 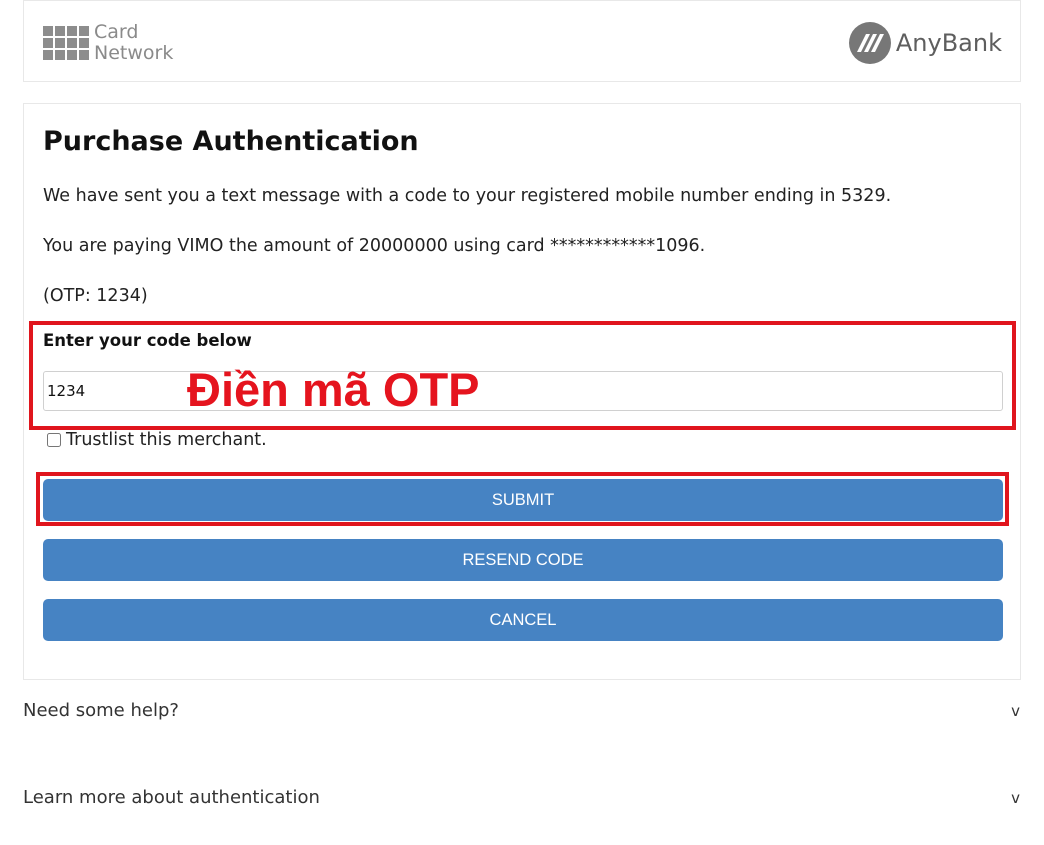 What do you see at coordinates (147, 340) in the screenshot?
I see `code-field-label: Enter your code below` at bounding box center [147, 340].